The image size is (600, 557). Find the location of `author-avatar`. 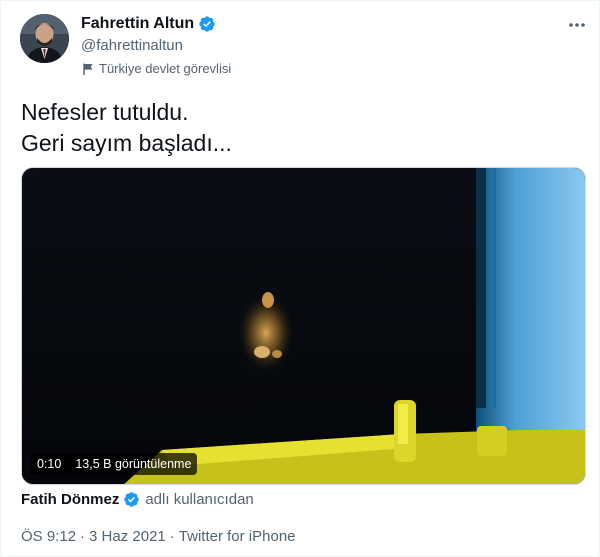

author-avatar is located at coordinates (44, 38).